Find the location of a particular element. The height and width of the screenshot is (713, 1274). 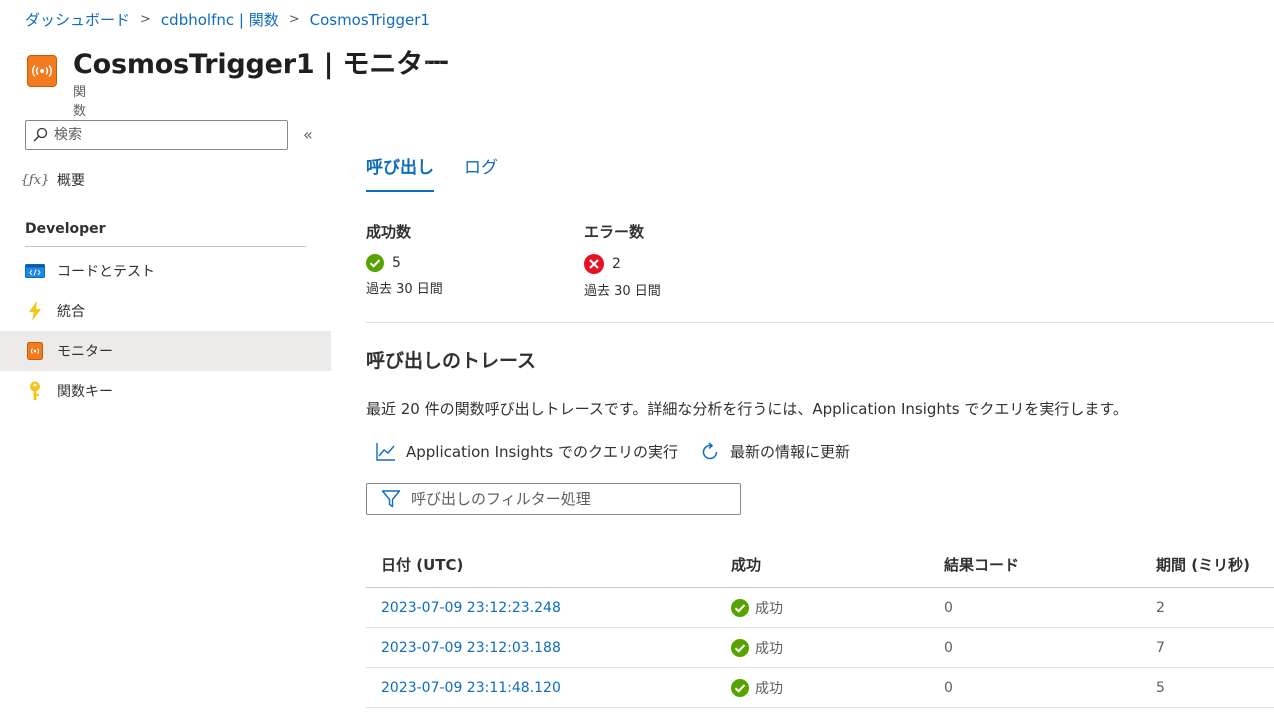

breadcrumb-function: CosmosTrigger1 is located at coordinates (370, 20).